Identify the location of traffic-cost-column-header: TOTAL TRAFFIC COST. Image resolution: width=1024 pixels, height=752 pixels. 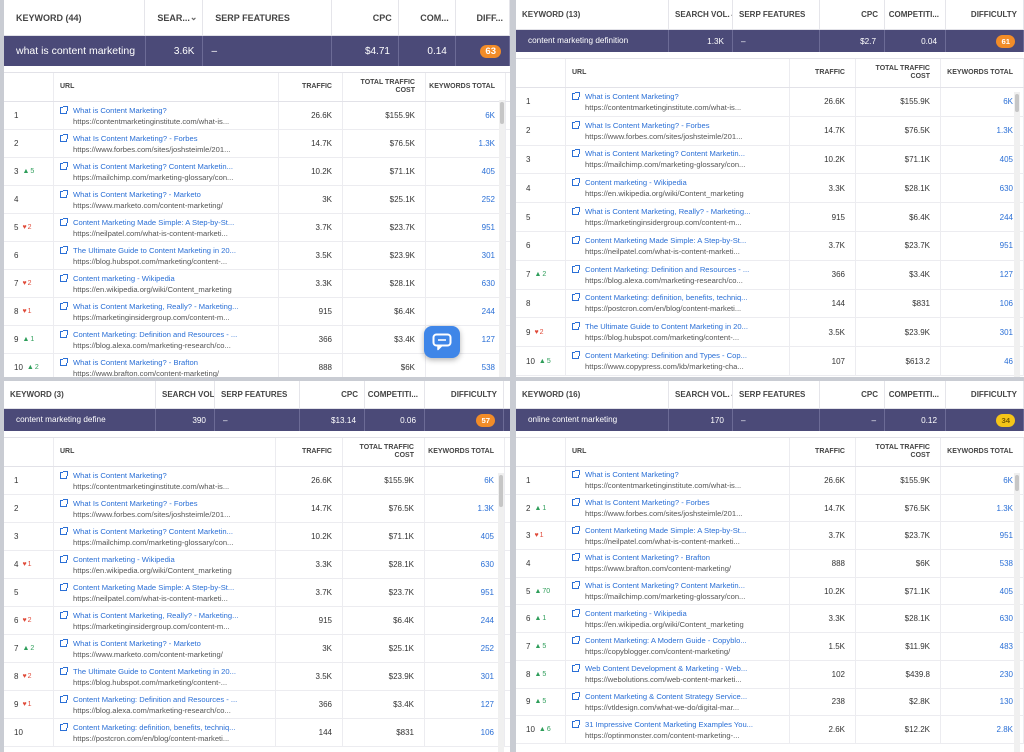
(898, 73).